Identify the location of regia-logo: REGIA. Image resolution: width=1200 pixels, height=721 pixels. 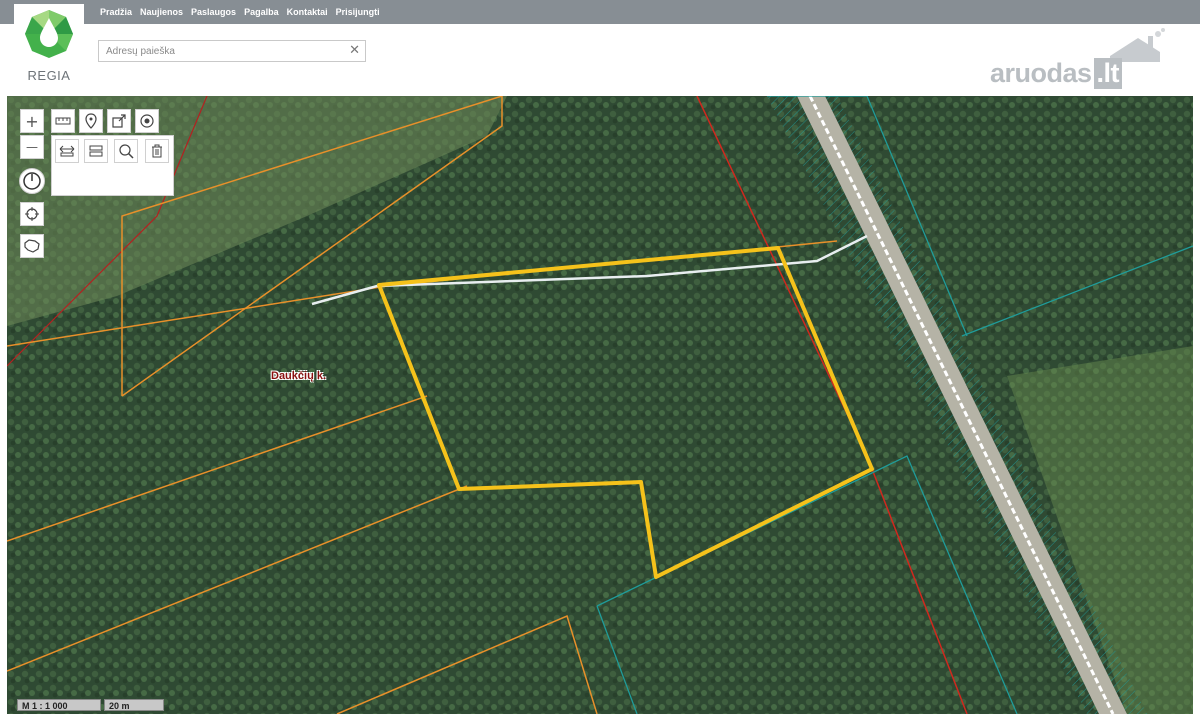
(49, 48).